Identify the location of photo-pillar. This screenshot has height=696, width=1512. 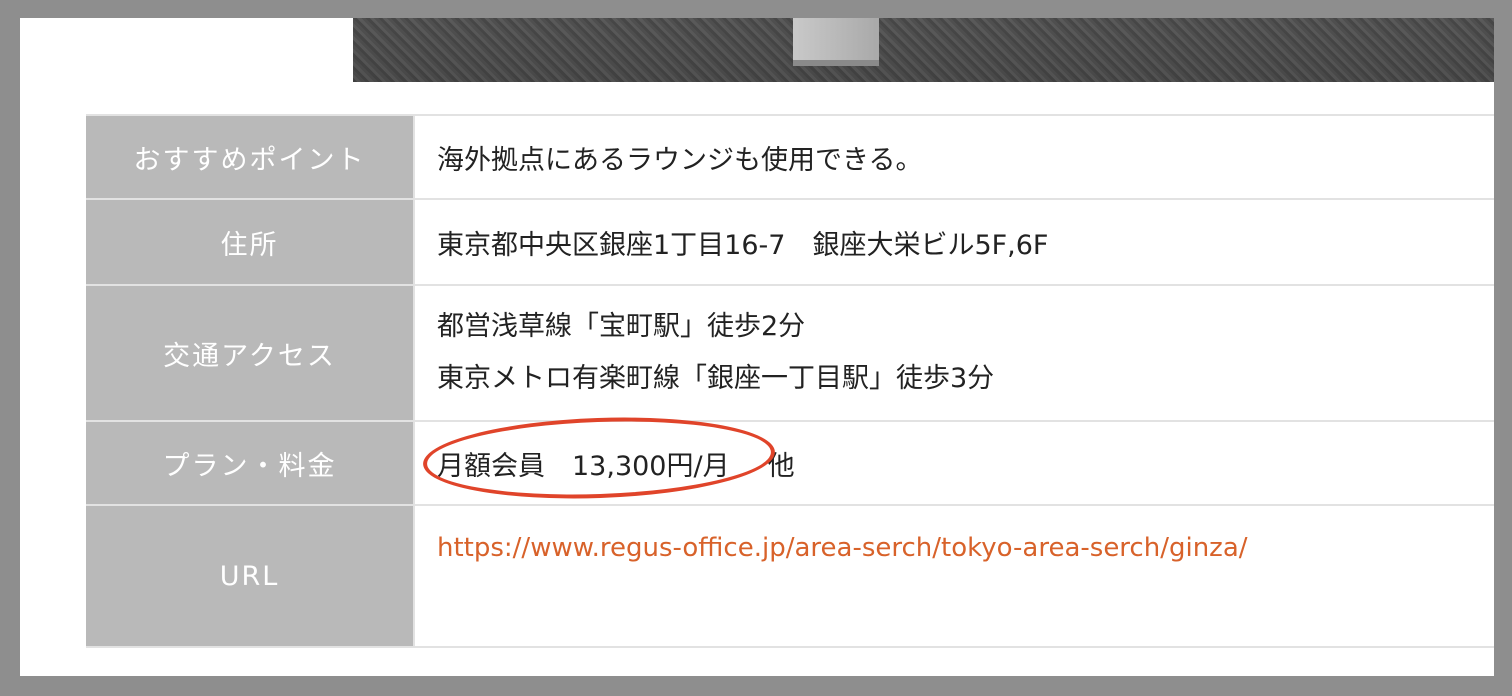
(836, 42).